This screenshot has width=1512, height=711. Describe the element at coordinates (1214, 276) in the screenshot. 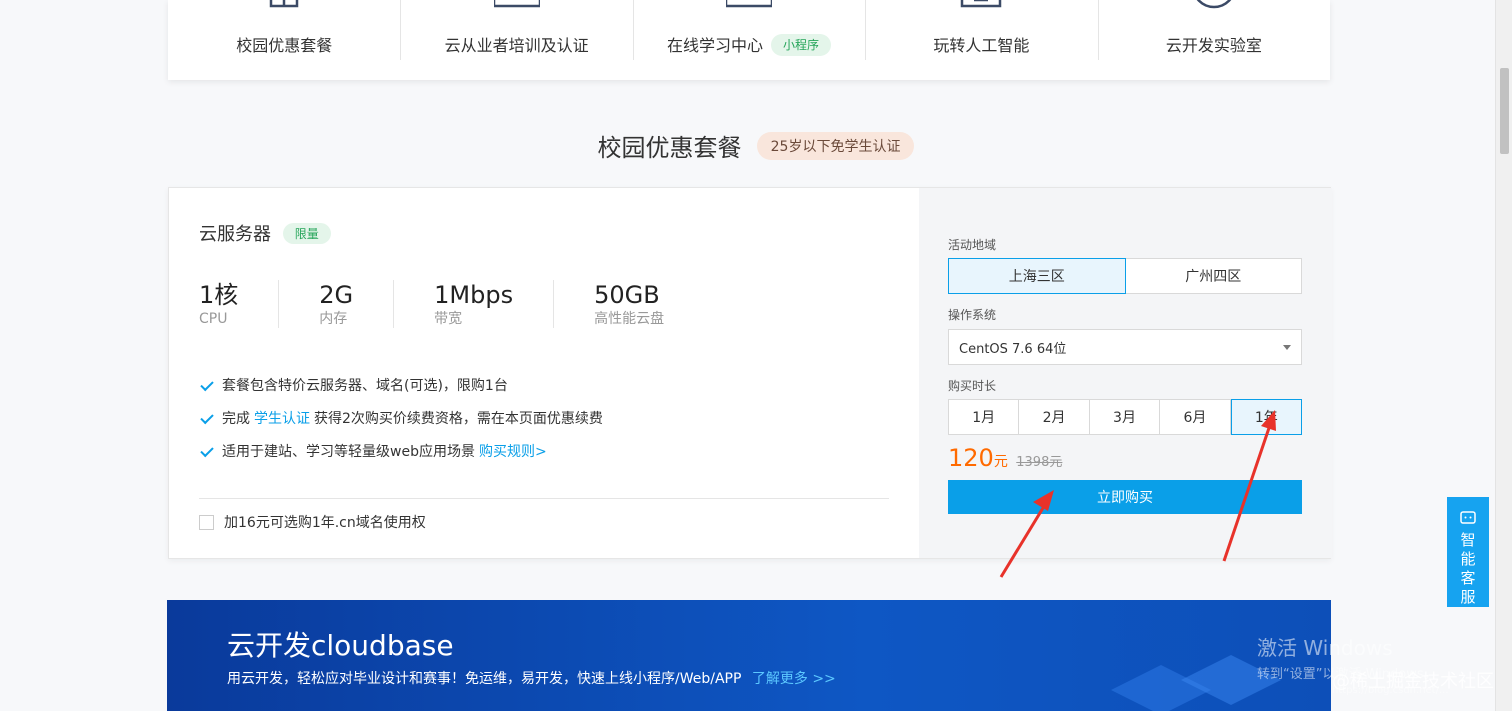

I see `region-option-guangzhou: 广州四区` at that location.